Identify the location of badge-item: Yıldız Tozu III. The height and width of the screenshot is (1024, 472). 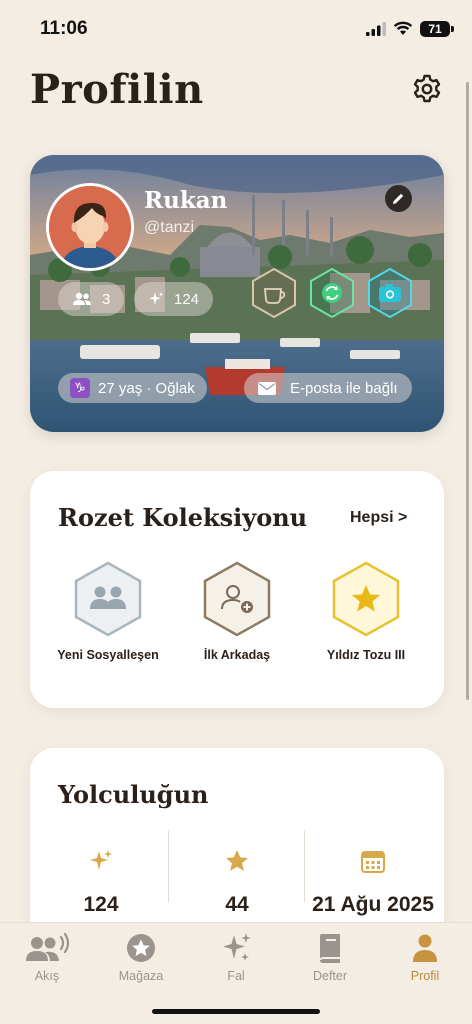
(366, 612).